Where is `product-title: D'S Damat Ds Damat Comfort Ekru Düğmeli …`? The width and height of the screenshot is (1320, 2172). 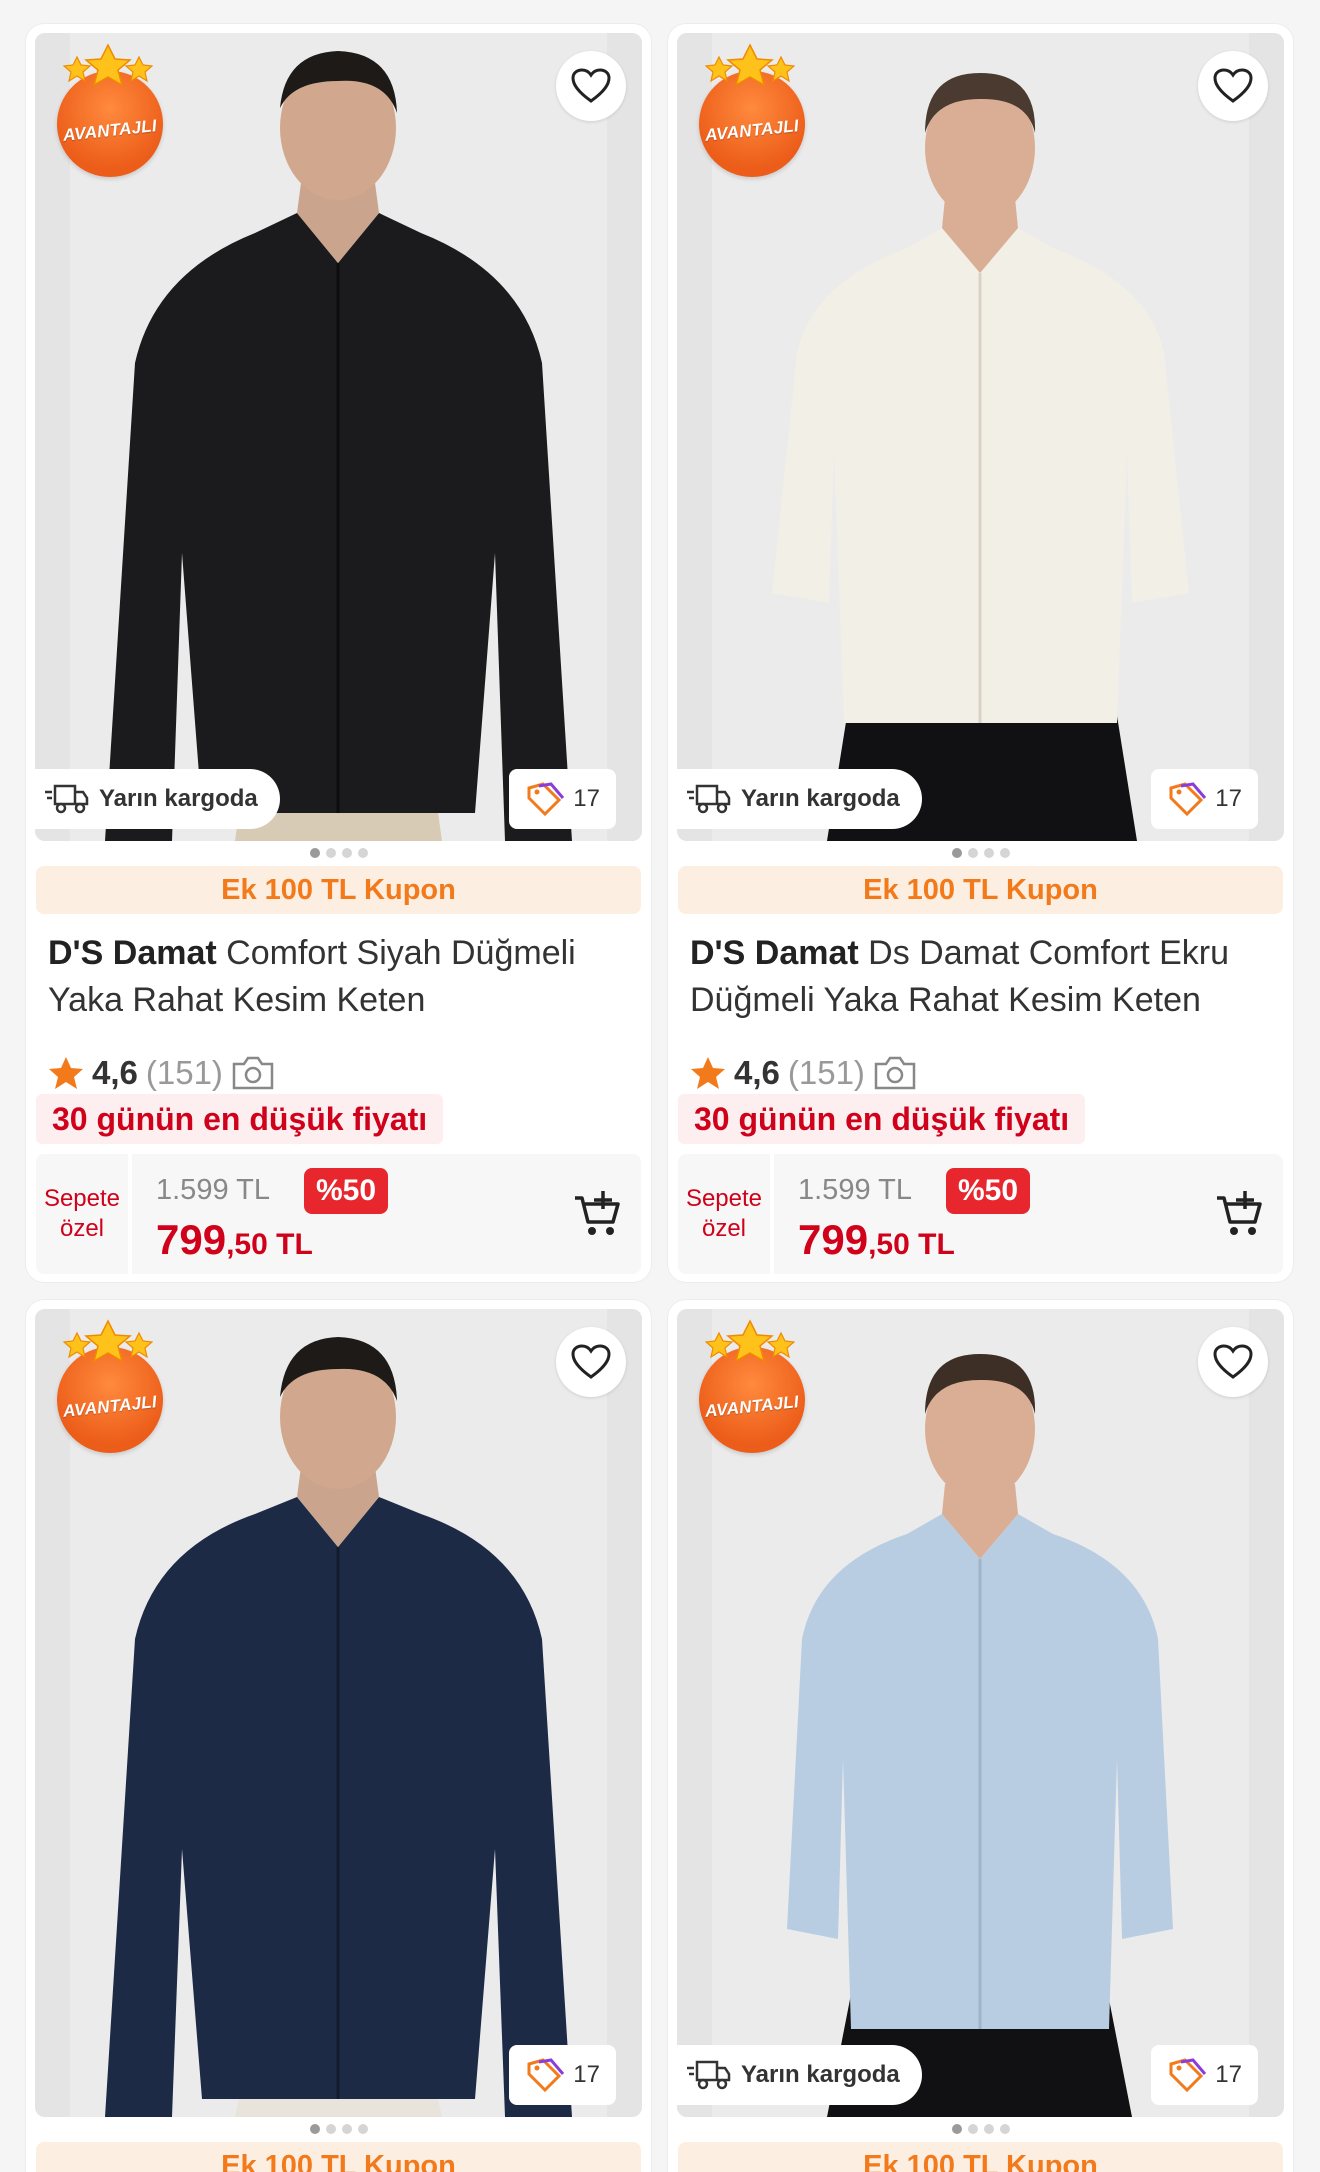 product-title: D'S Damat Ds Damat Comfort Ekru Düğmeli … is located at coordinates (985, 977).